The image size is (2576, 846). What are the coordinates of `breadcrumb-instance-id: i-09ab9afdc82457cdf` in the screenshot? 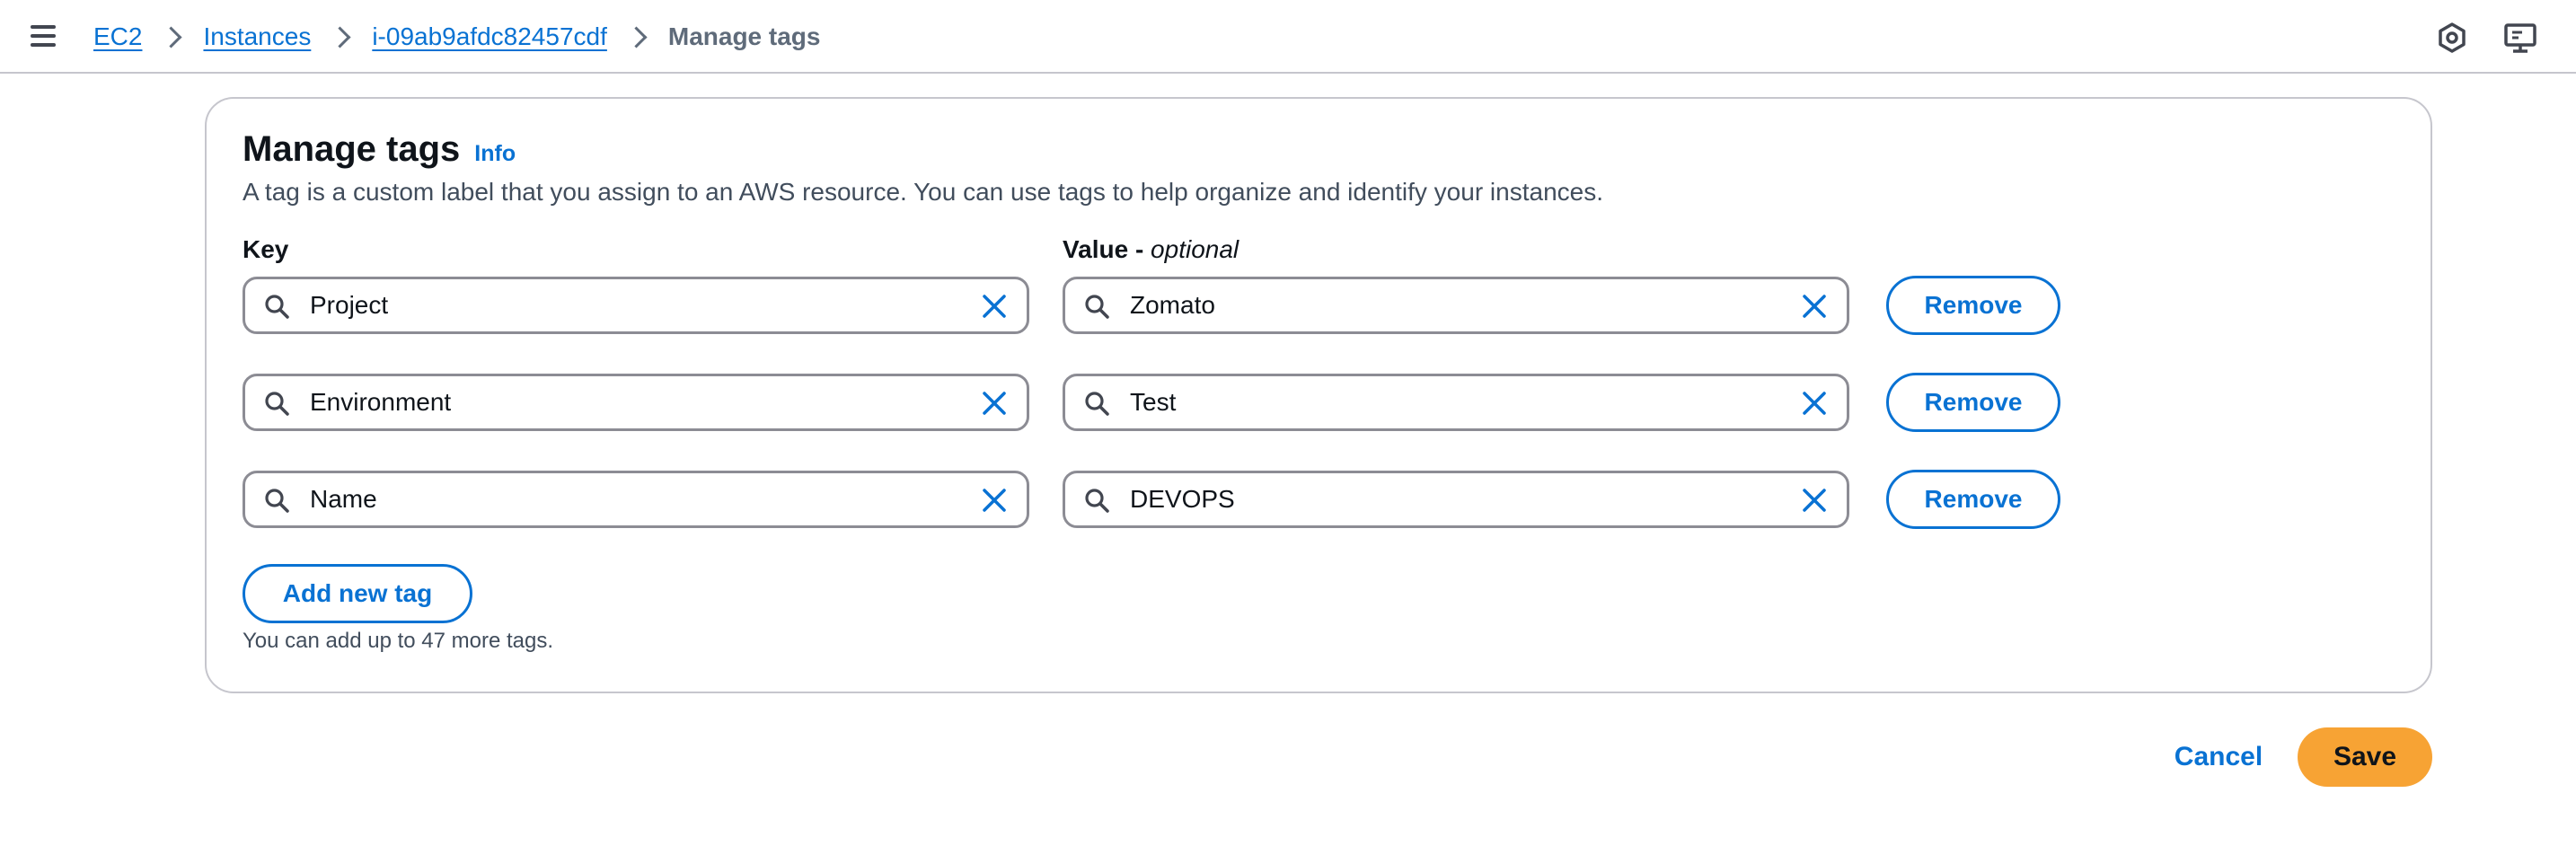 It's located at (489, 36).